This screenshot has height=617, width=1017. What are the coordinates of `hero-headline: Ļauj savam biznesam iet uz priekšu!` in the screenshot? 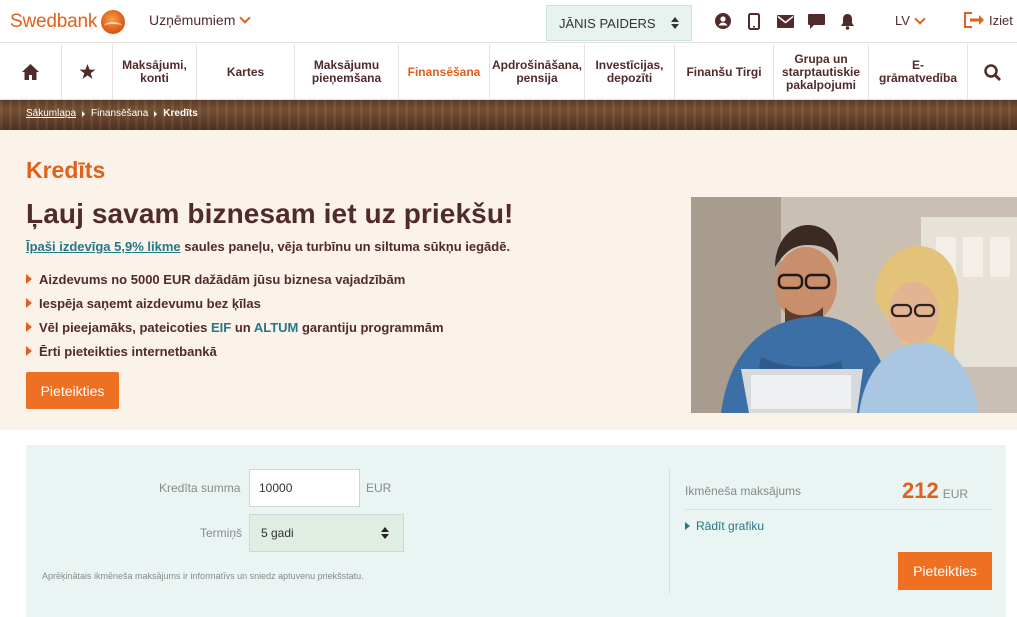 It's located at (270, 213).